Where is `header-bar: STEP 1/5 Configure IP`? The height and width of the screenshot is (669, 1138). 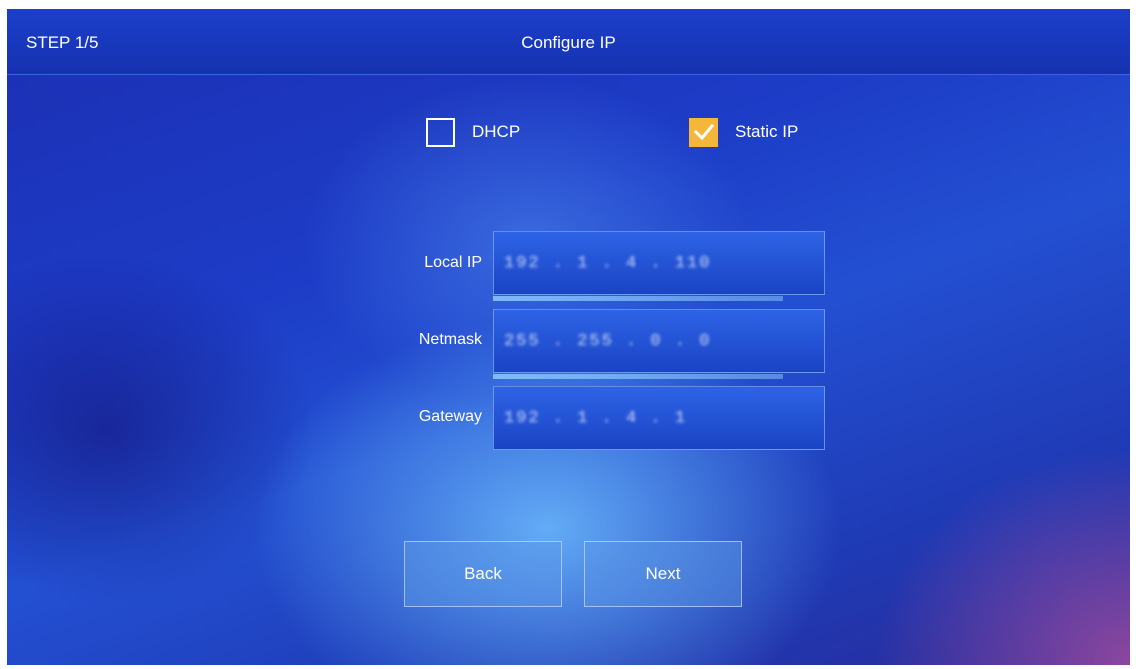
header-bar: STEP 1/5 Configure IP is located at coordinates (568, 42).